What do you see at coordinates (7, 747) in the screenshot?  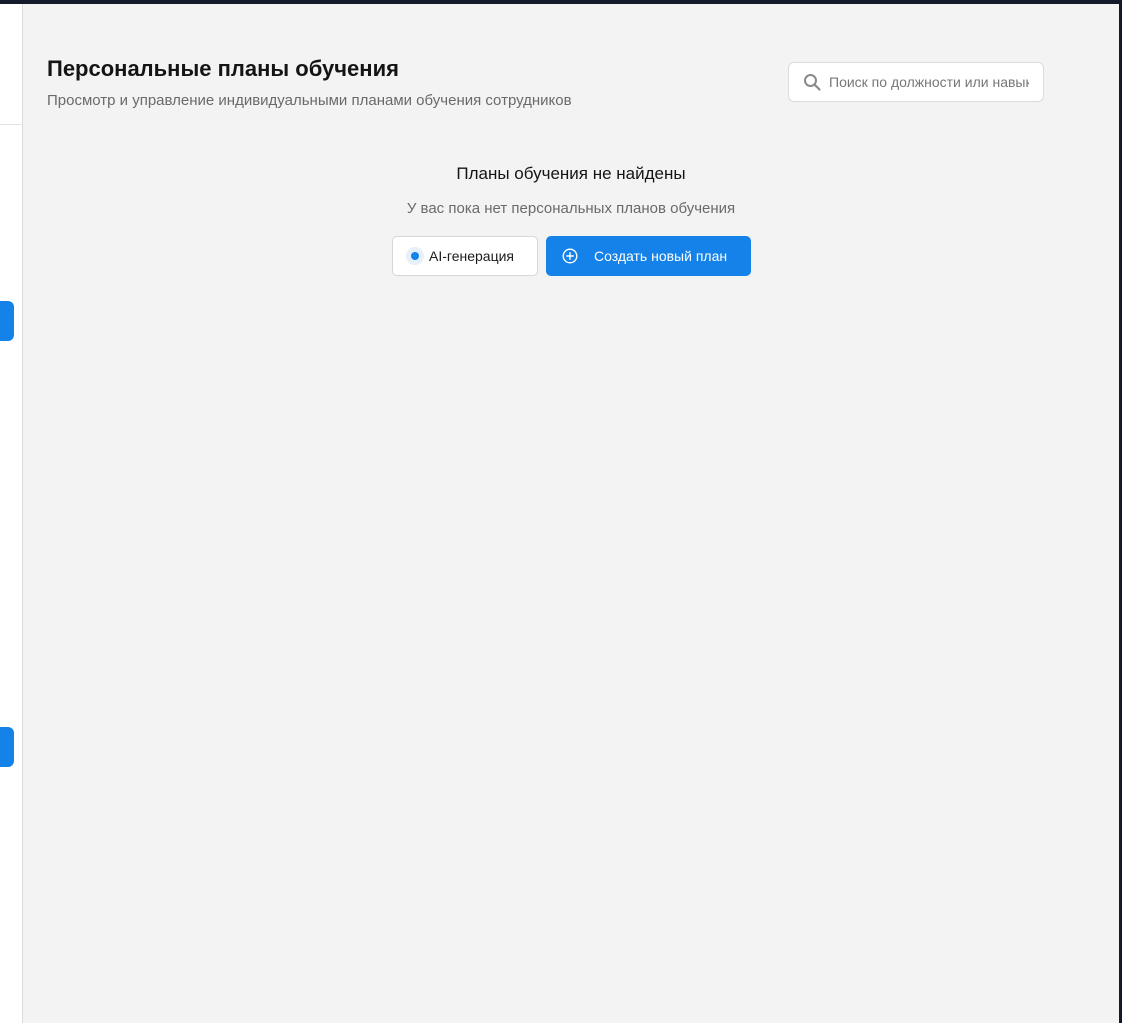 I see `sidebar-tab` at bounding box center [7, 747].